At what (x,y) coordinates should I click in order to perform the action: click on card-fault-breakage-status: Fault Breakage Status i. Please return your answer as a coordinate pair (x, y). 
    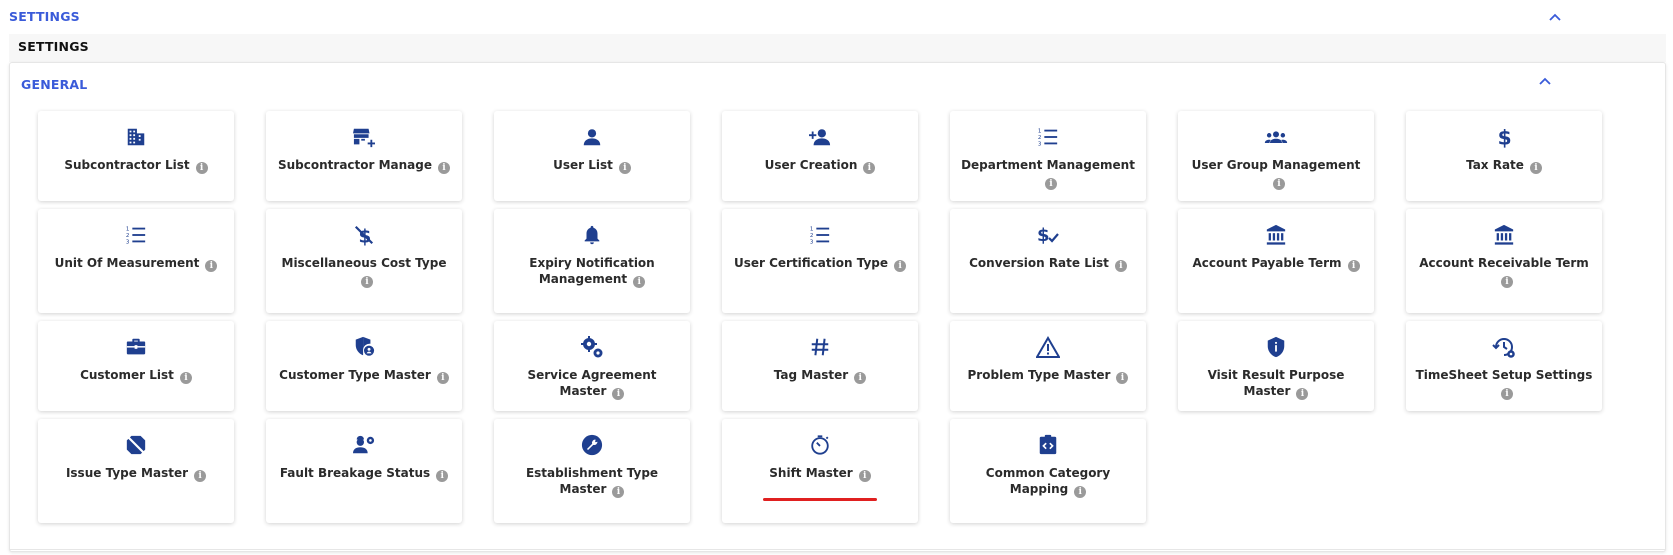
    Looking at the image, I should click on (364, 471).